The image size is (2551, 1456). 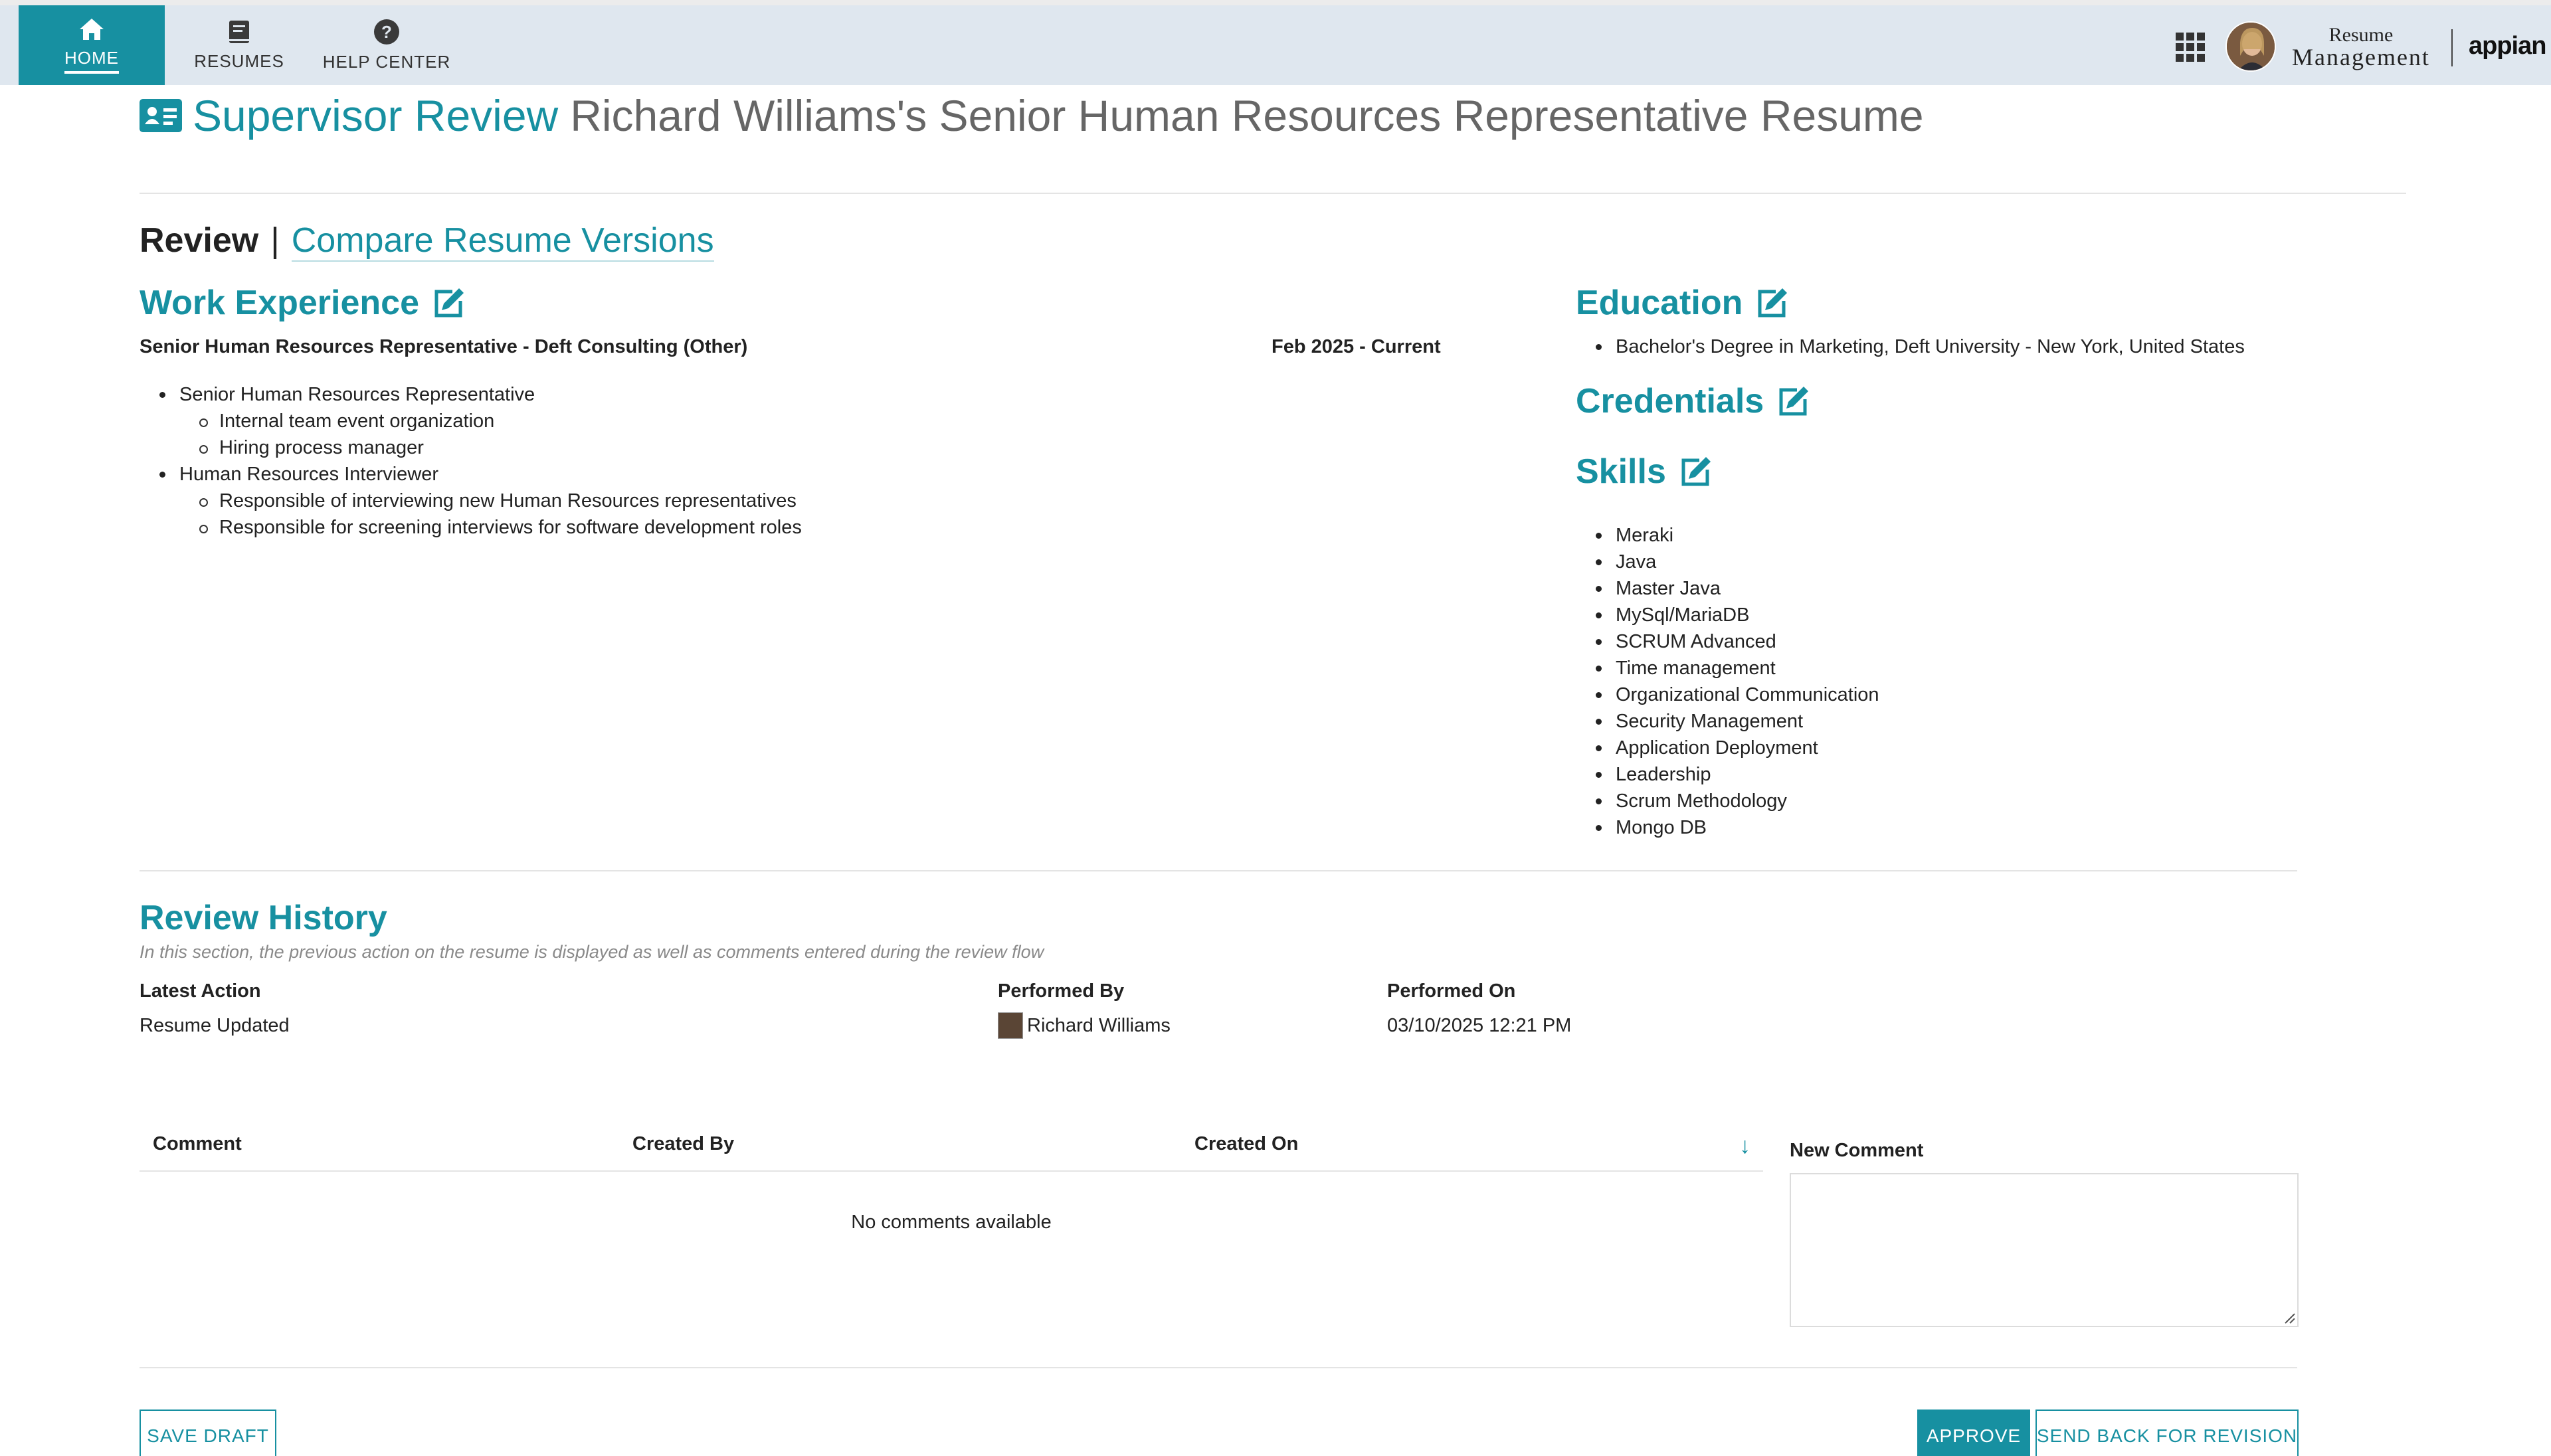 I want to click on comments-grid-header: Comment Created By Created On ↓, so click(x=951, y=1148).